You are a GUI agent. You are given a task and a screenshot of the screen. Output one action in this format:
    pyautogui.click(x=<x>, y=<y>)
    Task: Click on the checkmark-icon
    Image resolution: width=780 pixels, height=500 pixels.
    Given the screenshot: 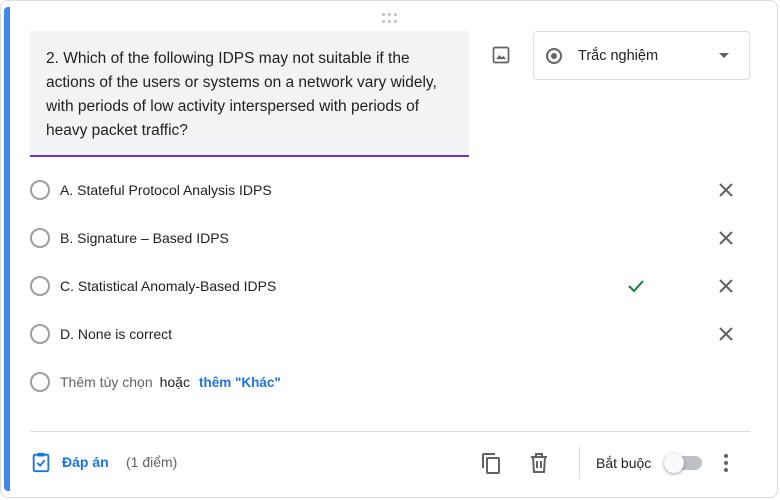 What is the action you would take?
    pyautogui.click(x=636, y=286)
    